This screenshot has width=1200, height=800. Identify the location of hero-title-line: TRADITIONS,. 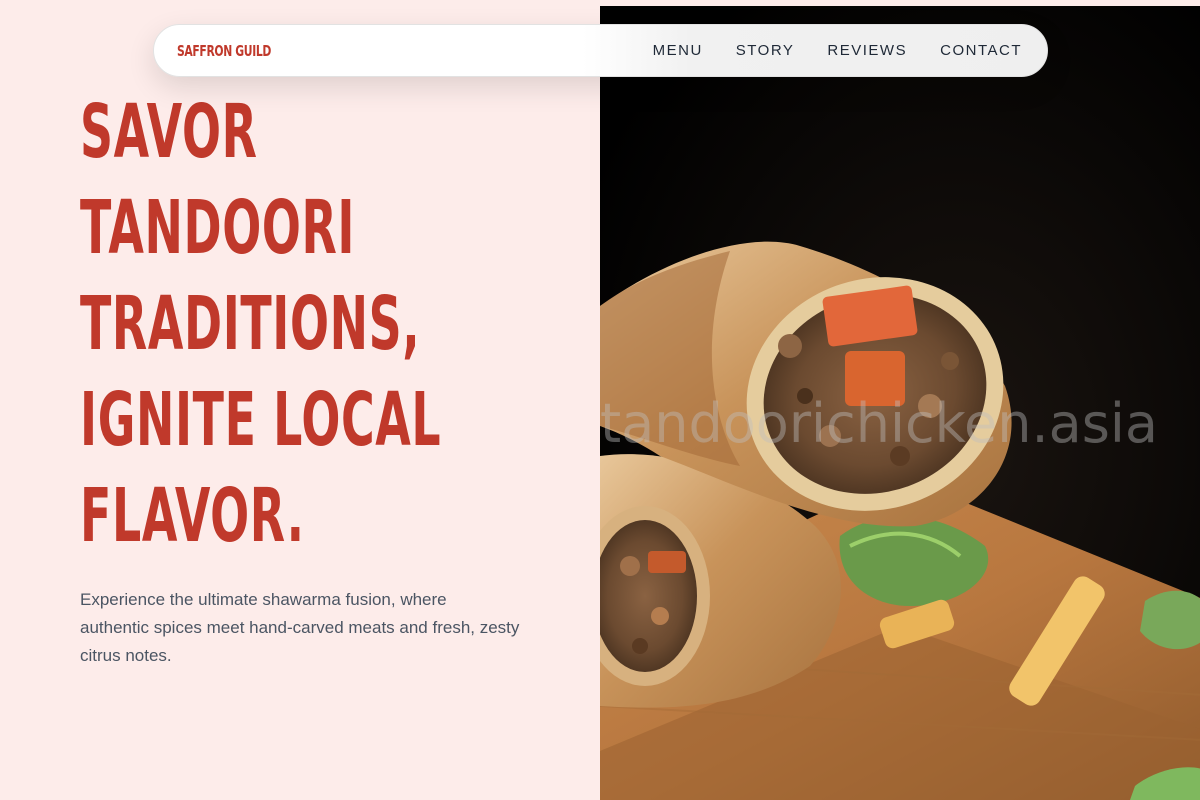
(250, 324).